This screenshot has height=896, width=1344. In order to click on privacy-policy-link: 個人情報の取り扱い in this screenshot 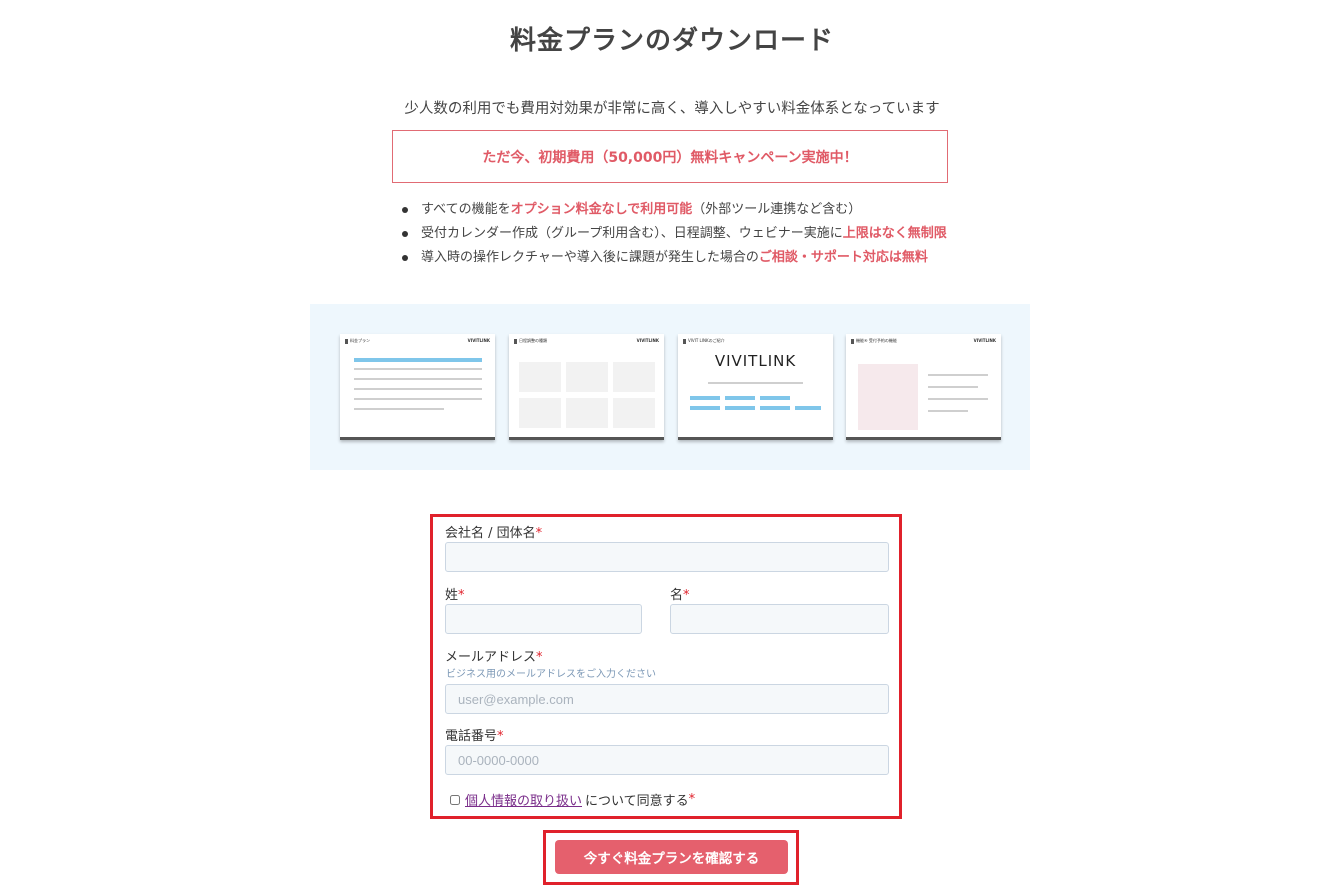, I will do `click(523, 799)`.